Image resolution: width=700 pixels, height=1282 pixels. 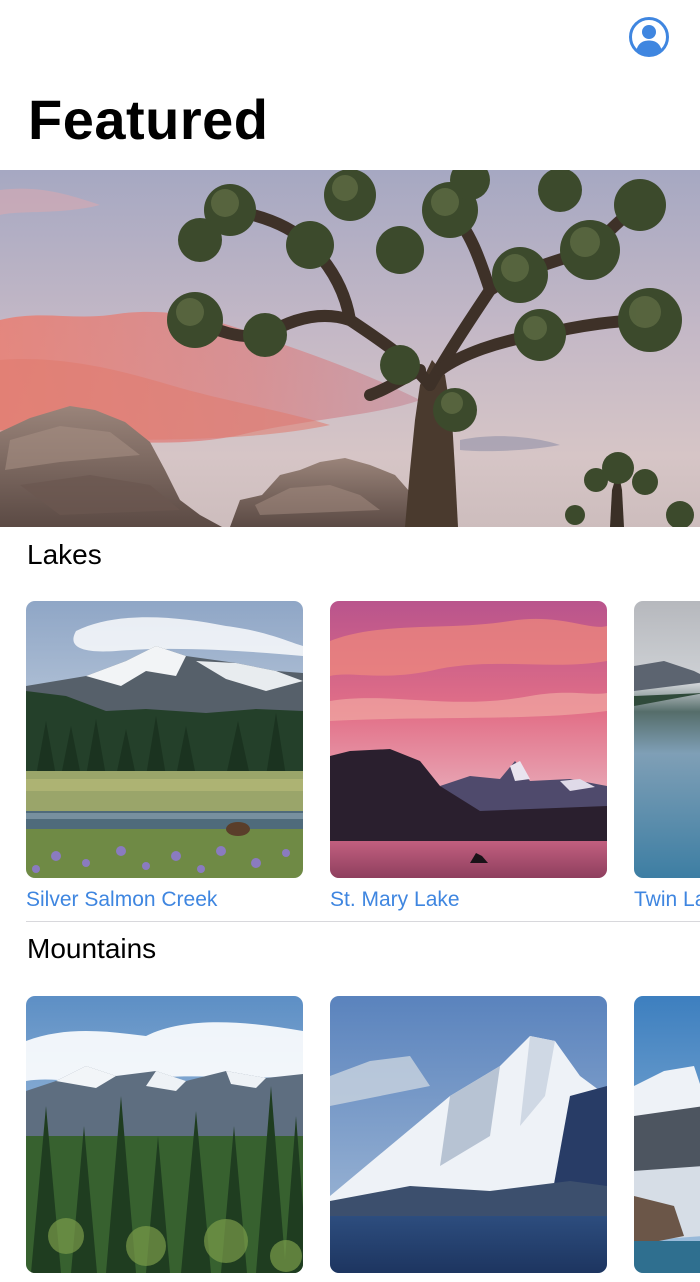 I want to click on person-circle-icon, so click(x=649, y=37).